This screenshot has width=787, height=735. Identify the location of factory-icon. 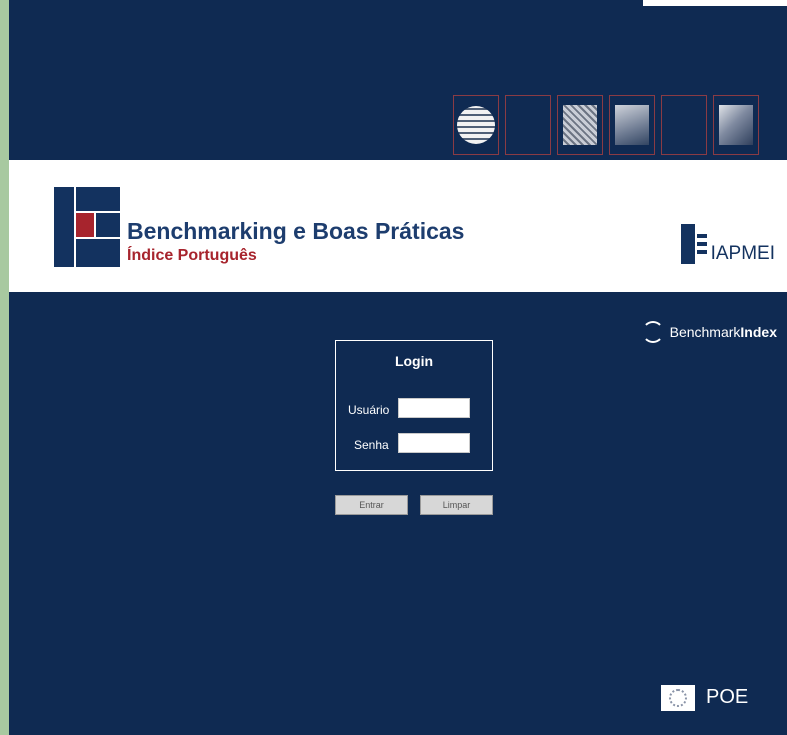
(632, 125).